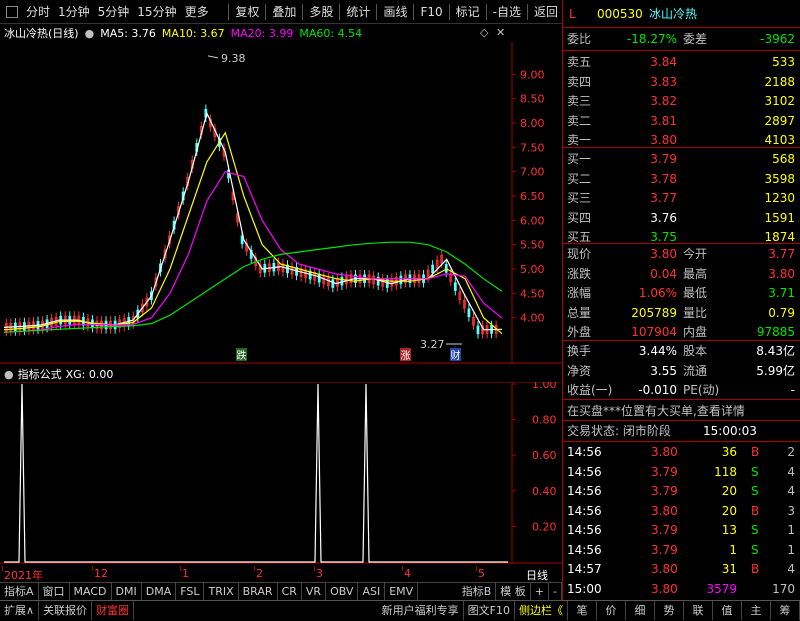 The height and width of the screenshot is (621, 800). What do you see at coordinates (484, 32) in the screenshot?
I see `chart-collapse-icon: ◇` at bounding box center [484, 32].